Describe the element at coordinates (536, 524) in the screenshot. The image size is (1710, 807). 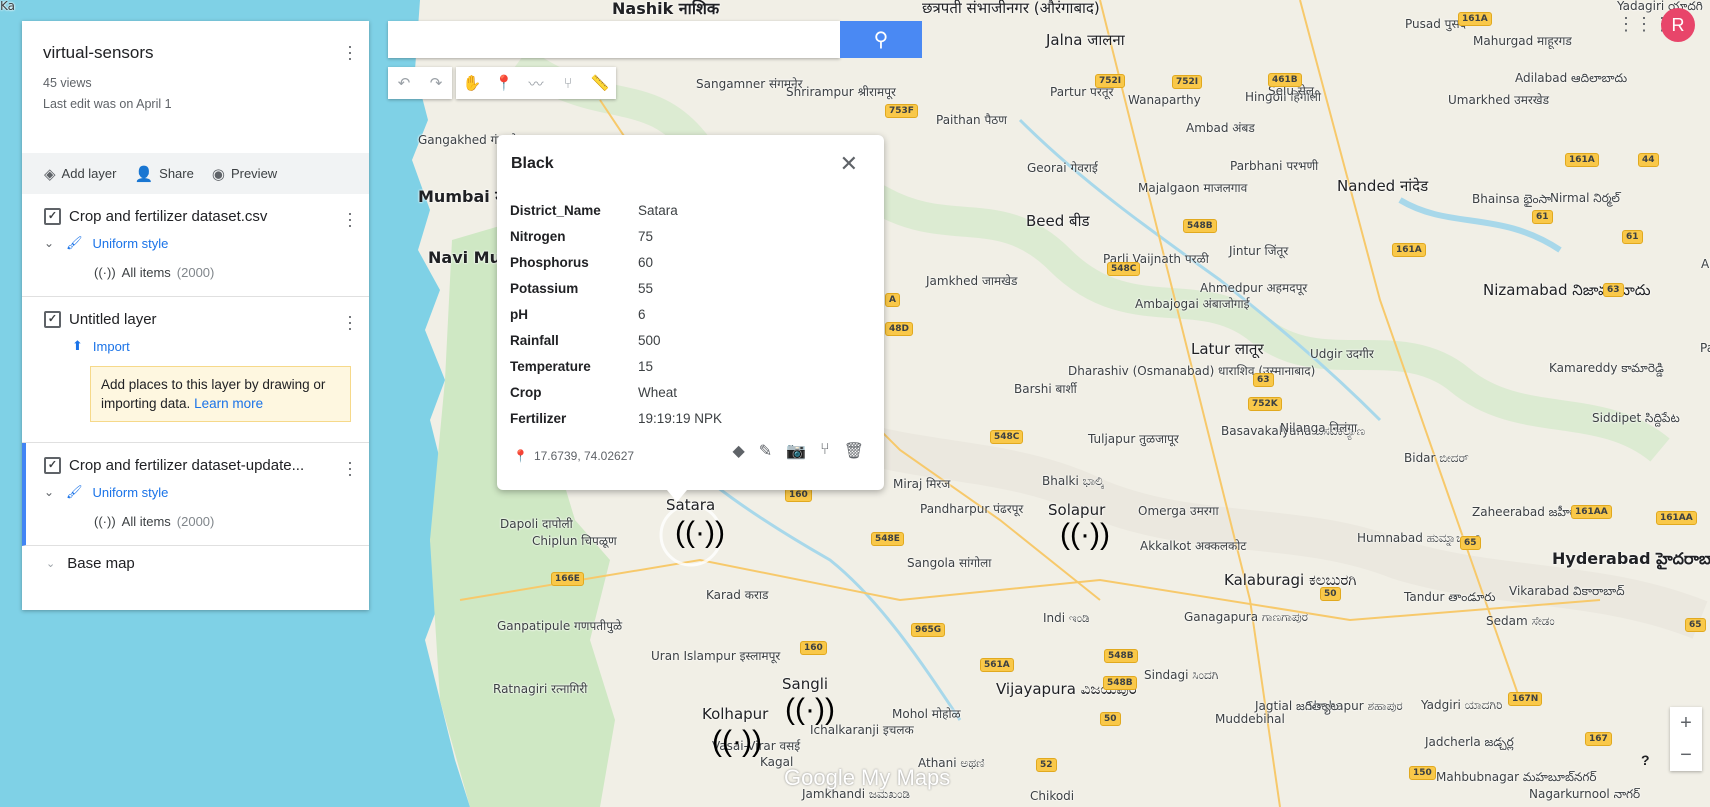
I see `map-place-label: Dapoli दापोली` at that location.